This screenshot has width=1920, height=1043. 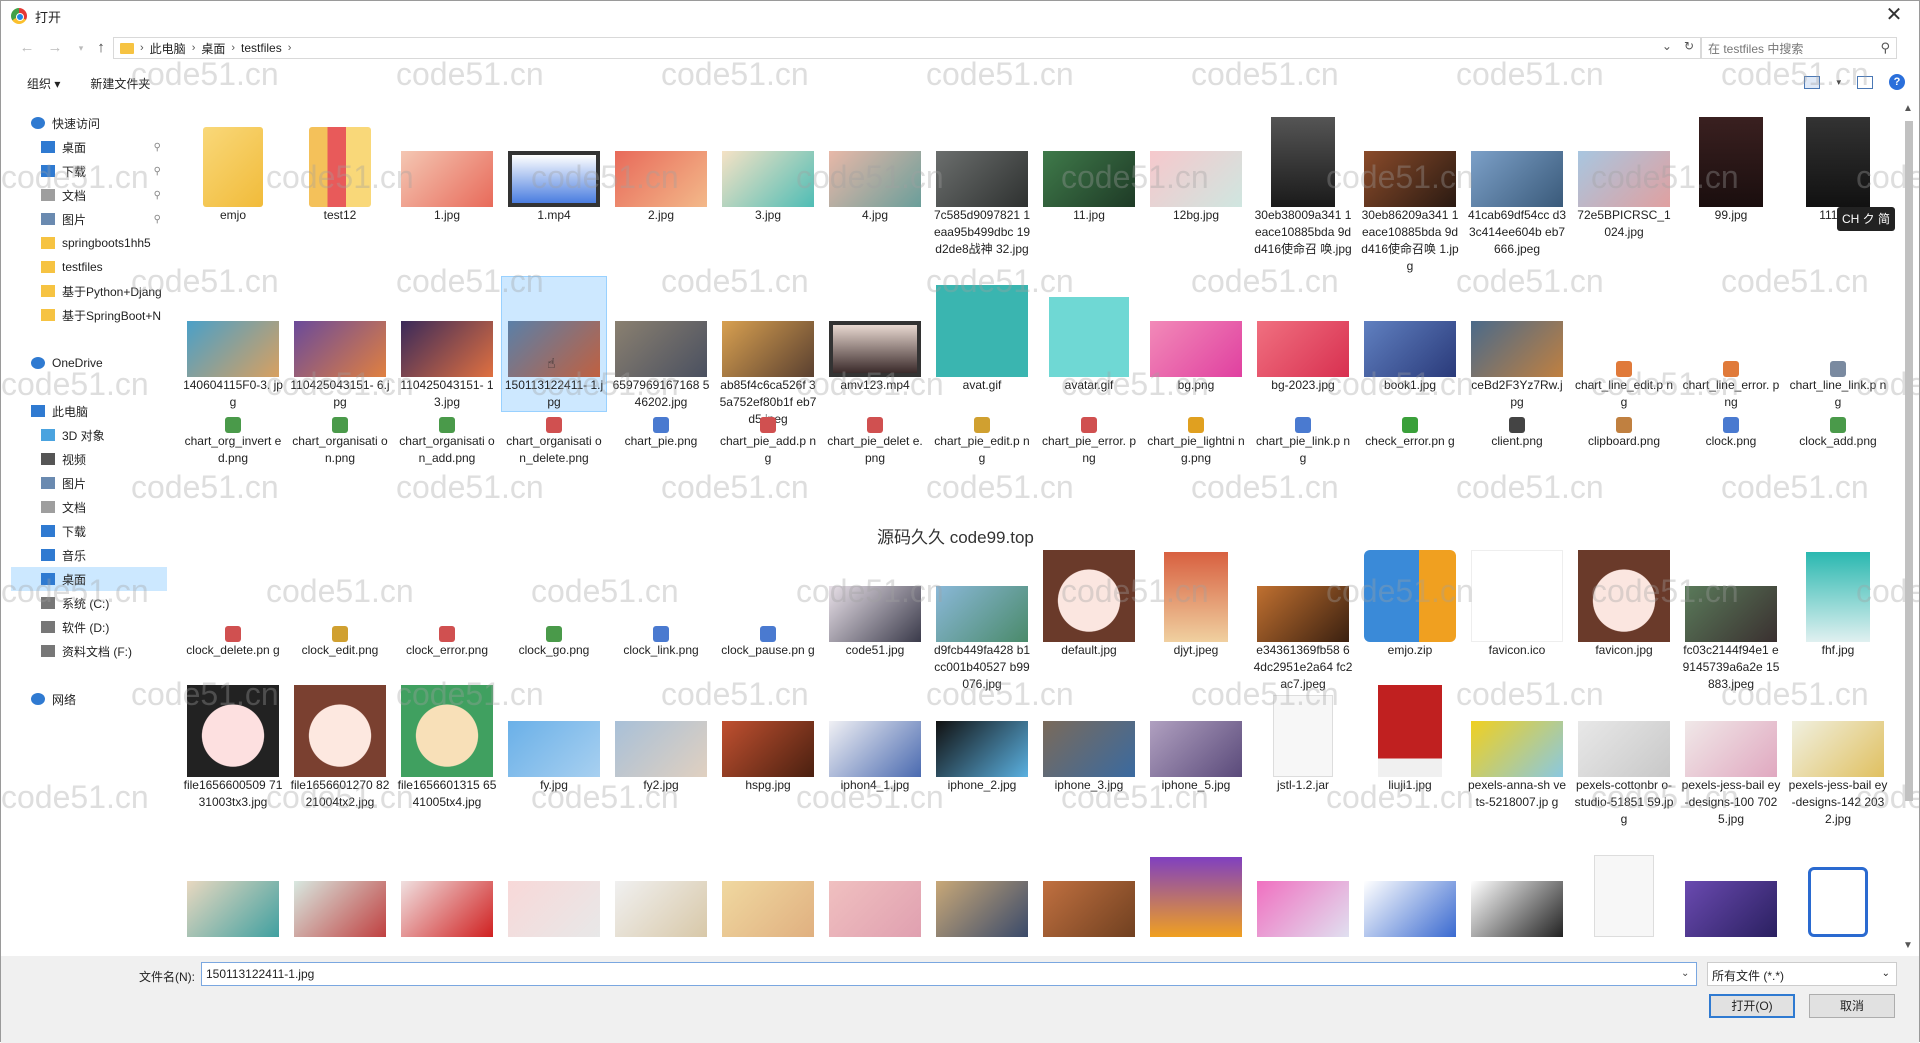 I want to click on scrollbar-thumb, so click(x=1909, y=461).